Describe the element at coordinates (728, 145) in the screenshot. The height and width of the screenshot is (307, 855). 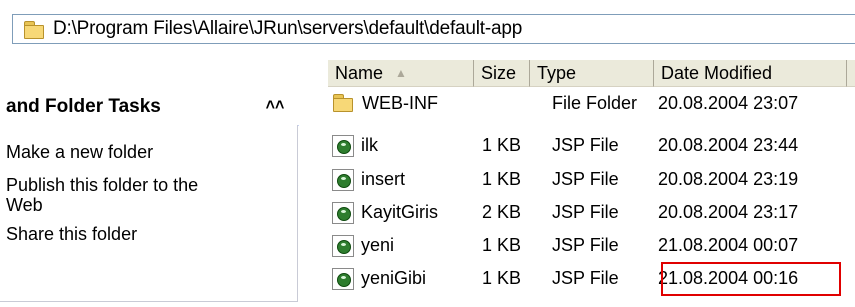
I see `file-date: 20.08.2004 23:44` at that location.